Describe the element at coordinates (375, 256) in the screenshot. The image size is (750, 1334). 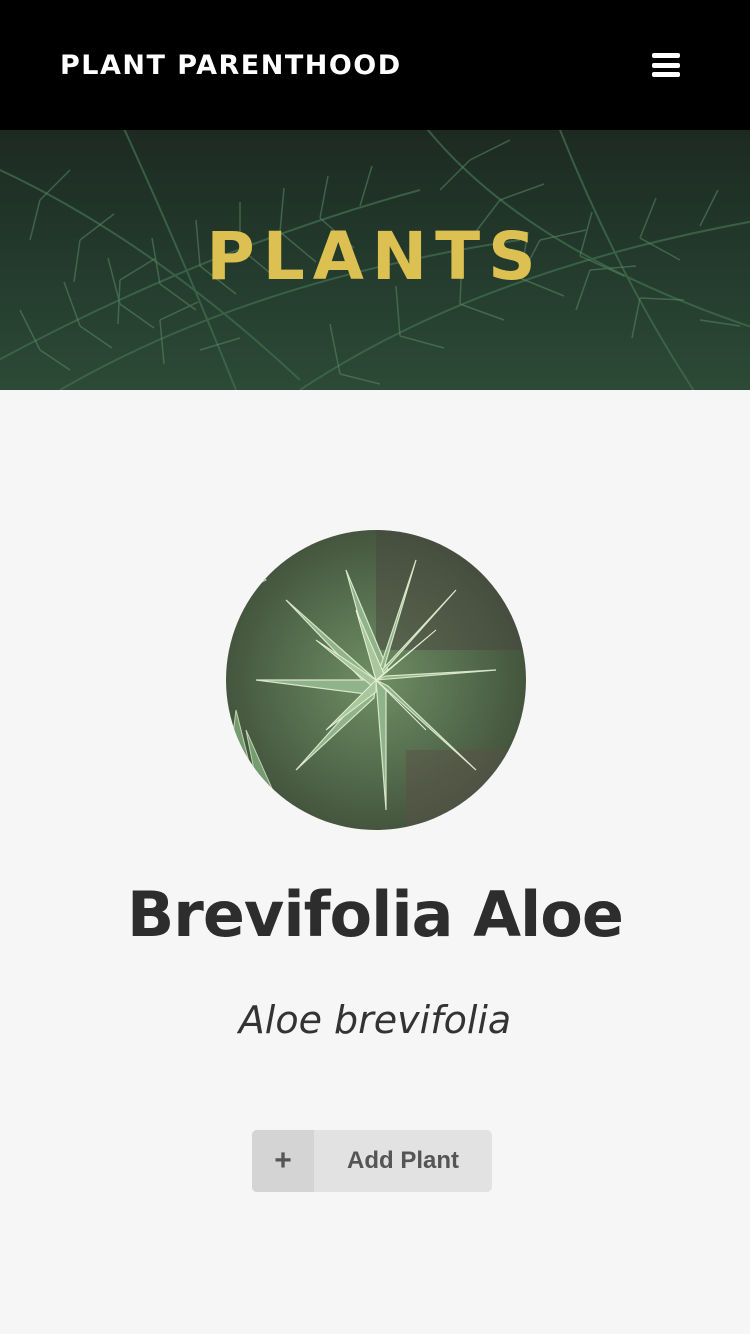
I see `page-title: PLANTS` at that location.